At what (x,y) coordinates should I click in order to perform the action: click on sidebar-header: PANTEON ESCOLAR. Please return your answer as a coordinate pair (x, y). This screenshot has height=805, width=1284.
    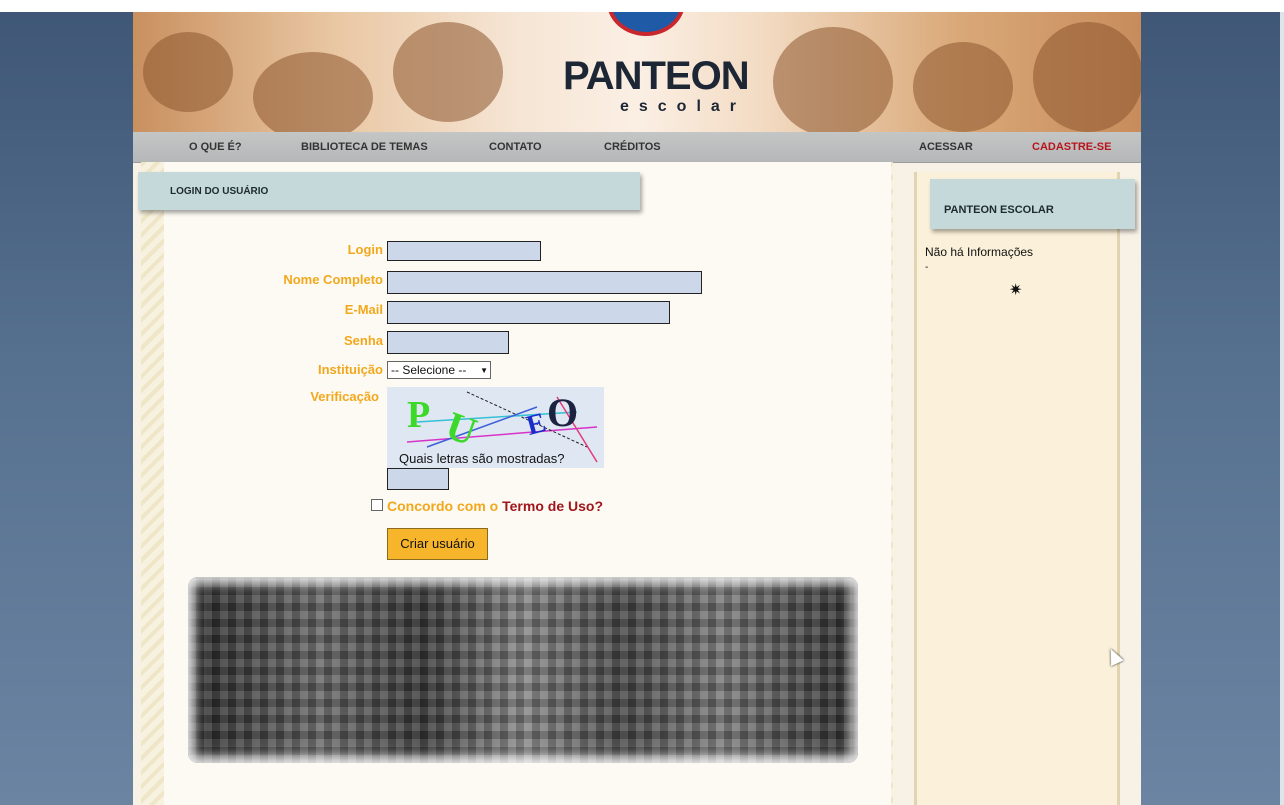
    Looking at the image, I should click on (1032, 204).